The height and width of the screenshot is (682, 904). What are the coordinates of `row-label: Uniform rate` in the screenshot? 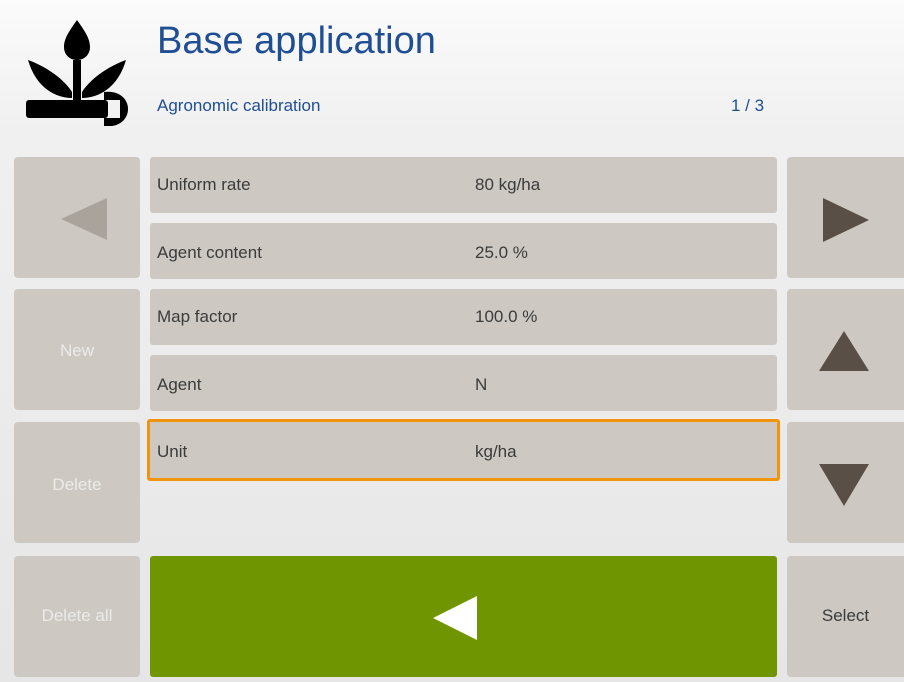 It's located at (204, 184).